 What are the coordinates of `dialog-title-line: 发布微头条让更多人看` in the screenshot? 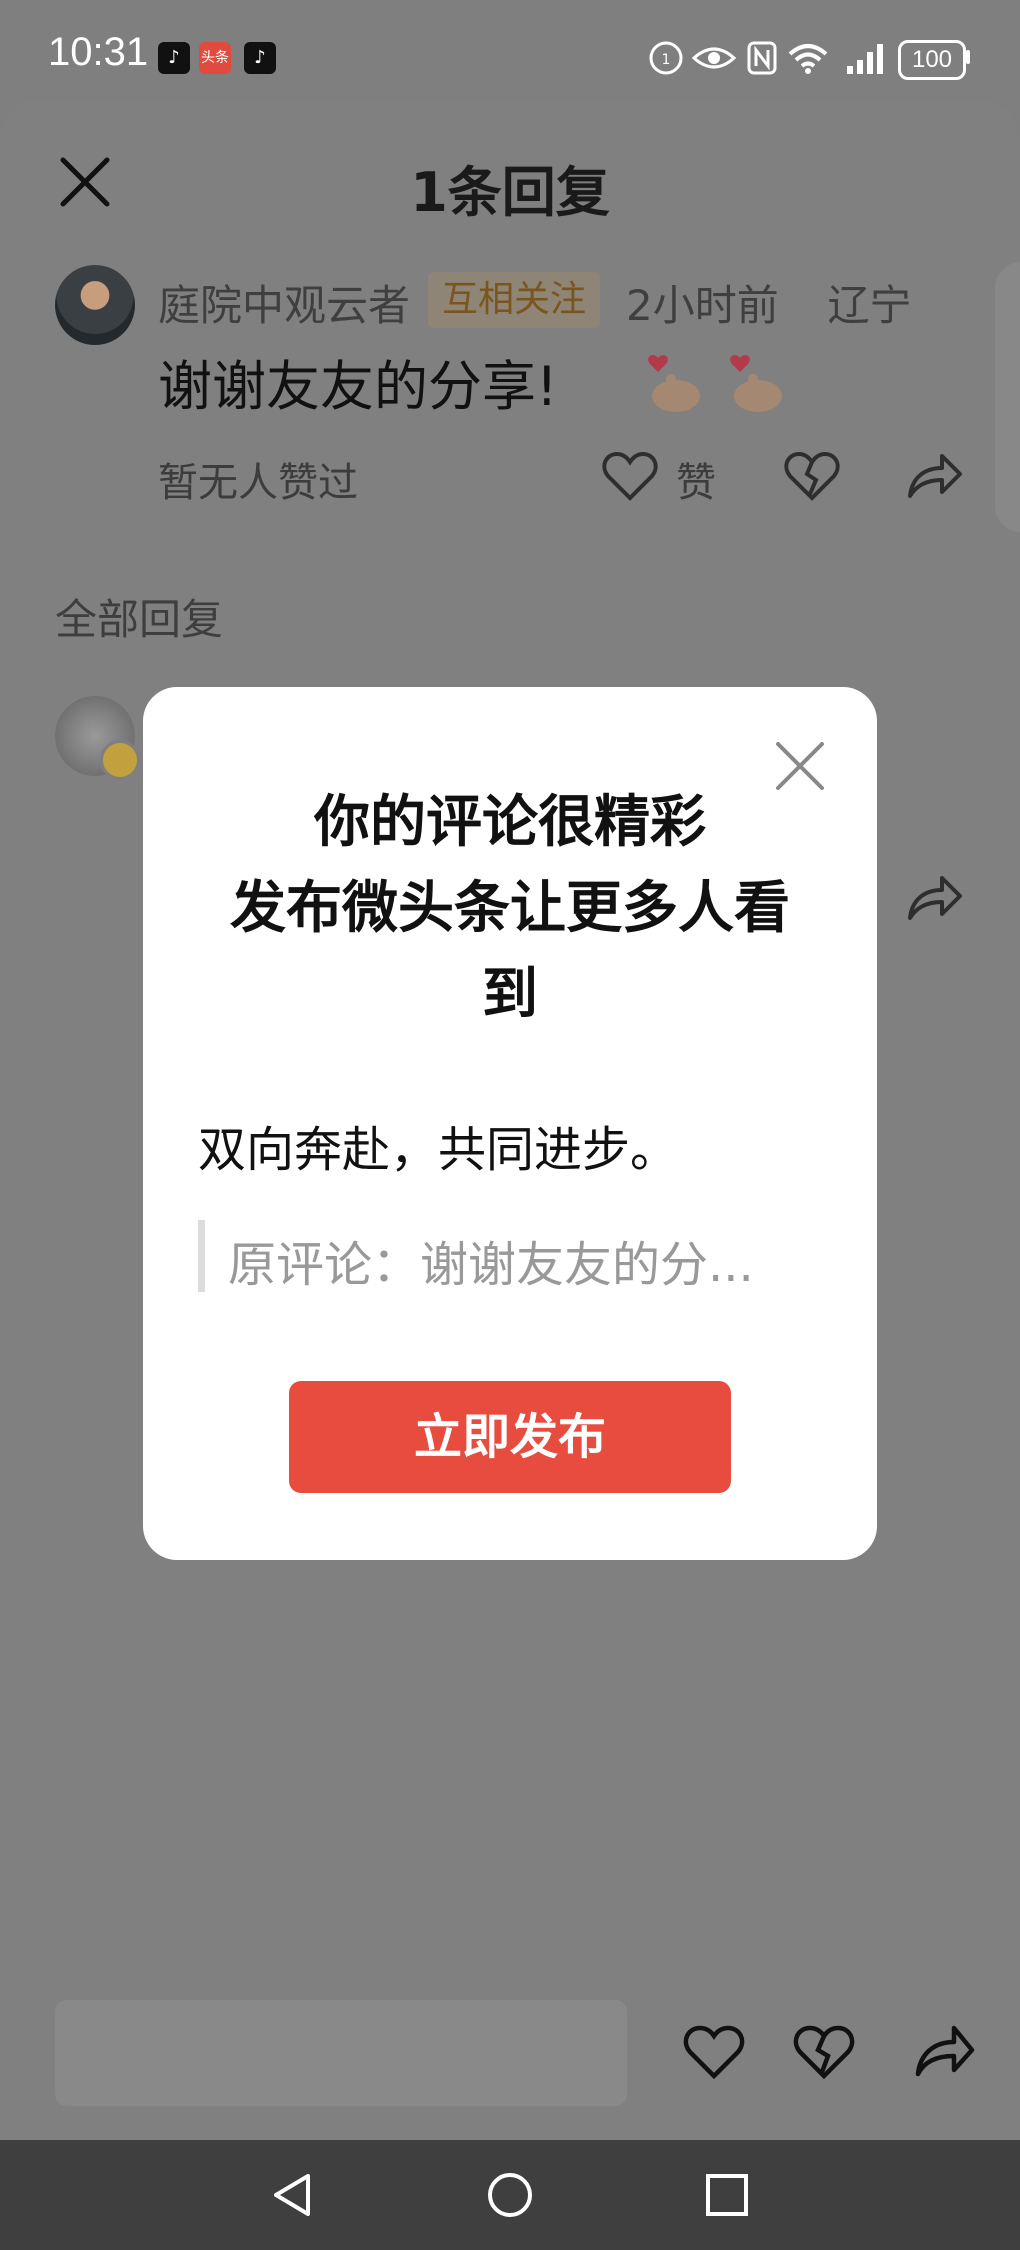 It's located at (510, 908).